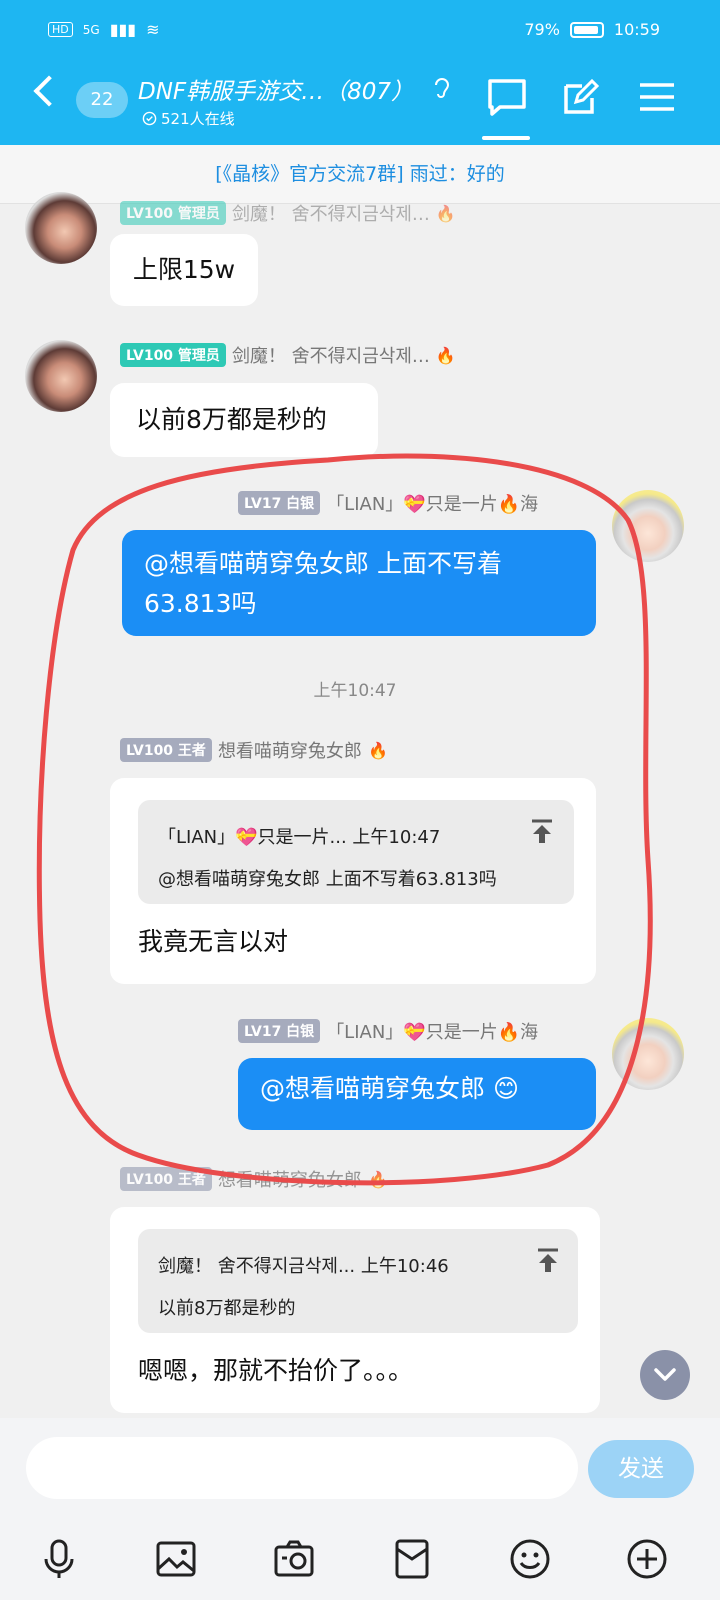 This screenshot has width=720, height=1600. What do you see at coordinates (299, 837) in the screenshot?
I see `quote-header: 「LIAN」💝只是一片... 上午10:47` at bounding box center [299, 837].